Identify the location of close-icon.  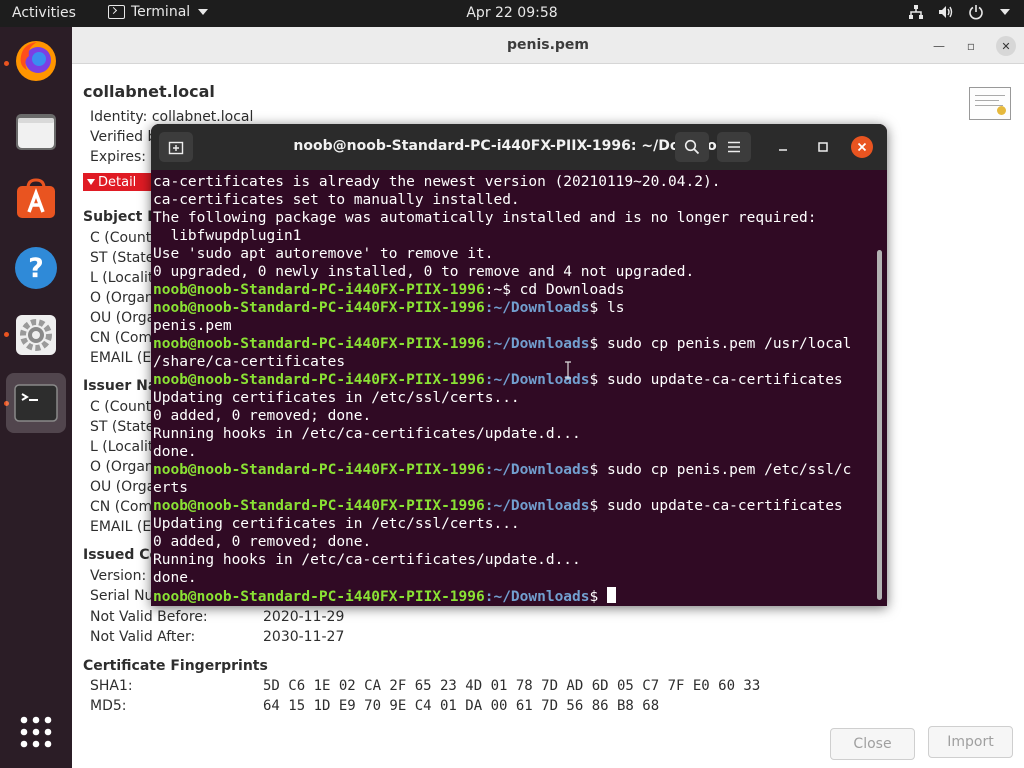
(862, 147).